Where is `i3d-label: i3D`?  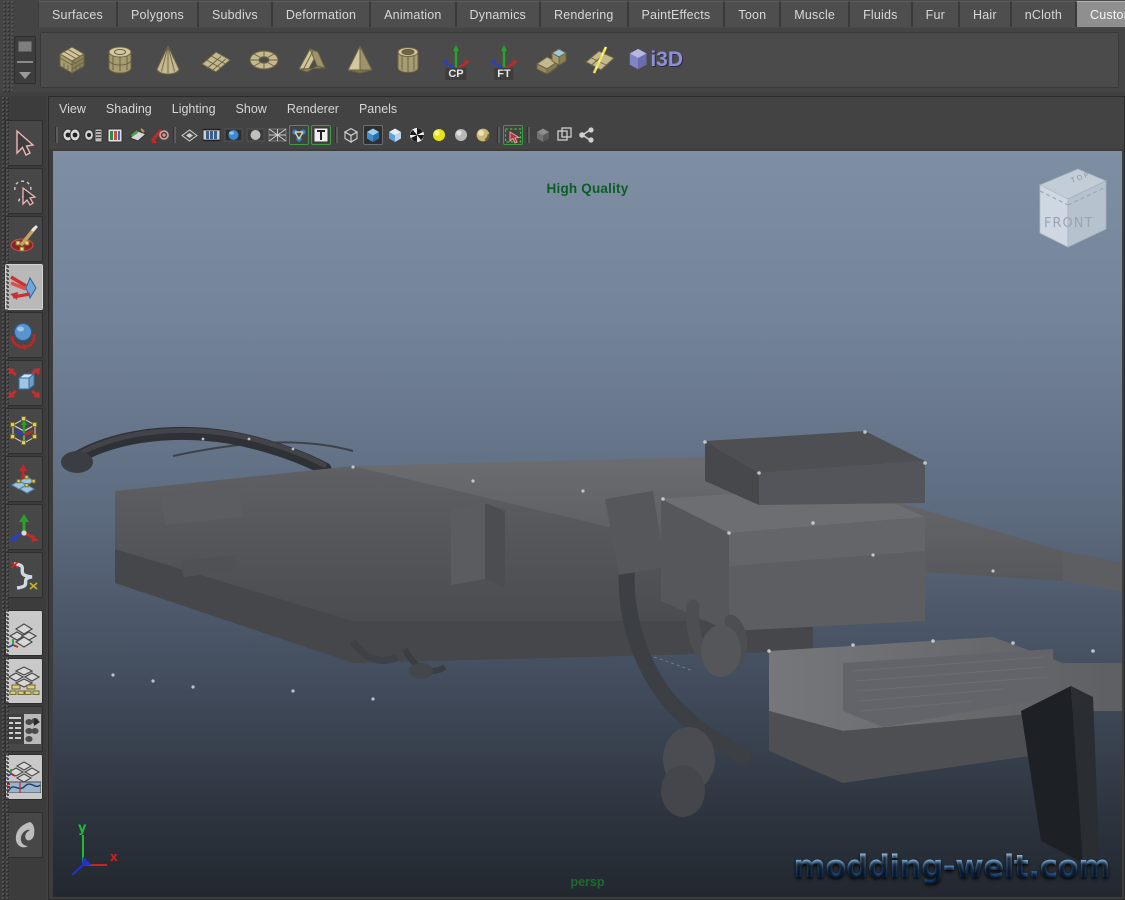
i3d-label: i3D is located at coordinates (666, 59).